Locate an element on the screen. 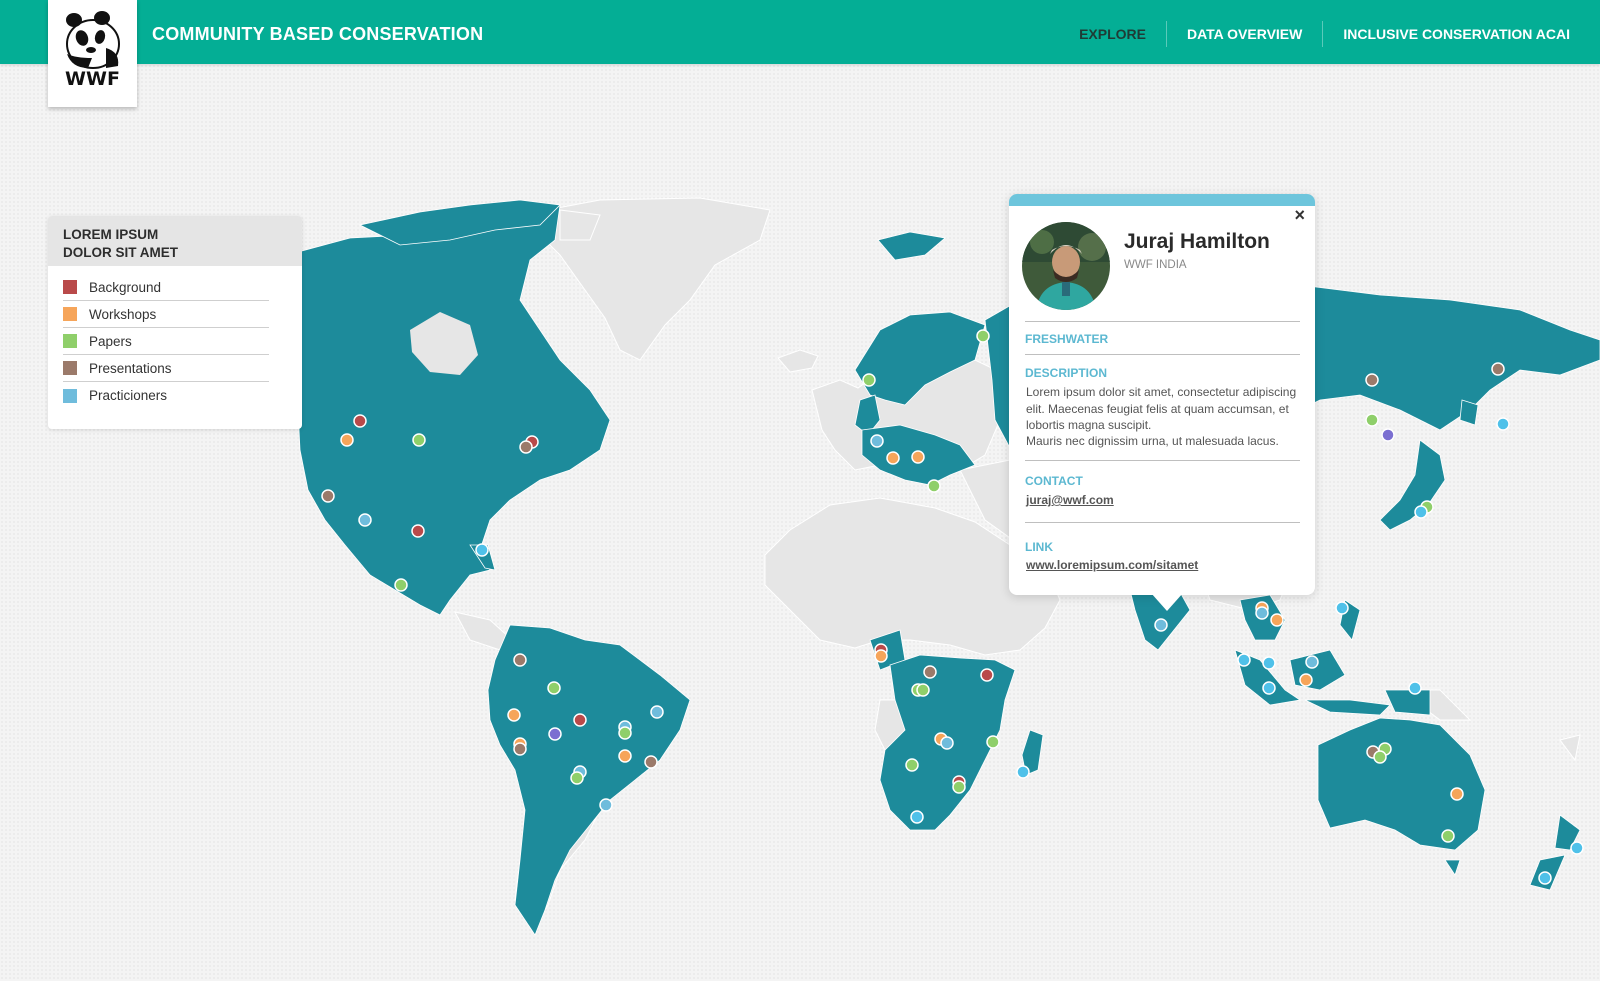  popup-header-bar is located at coordinates (1162, 200).